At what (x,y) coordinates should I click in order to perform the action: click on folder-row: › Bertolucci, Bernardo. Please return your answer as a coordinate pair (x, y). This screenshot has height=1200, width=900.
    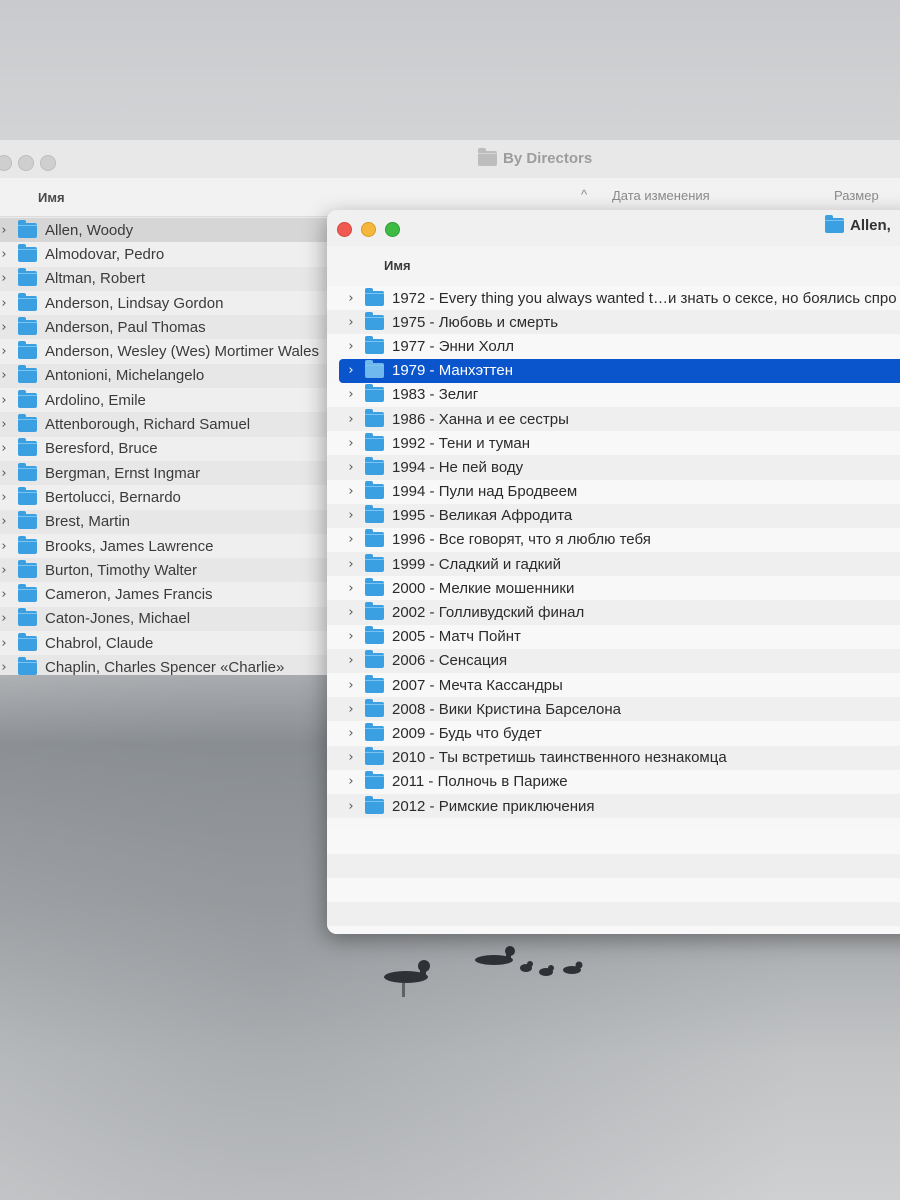
    Looking at the image, I should click on (165, 497).